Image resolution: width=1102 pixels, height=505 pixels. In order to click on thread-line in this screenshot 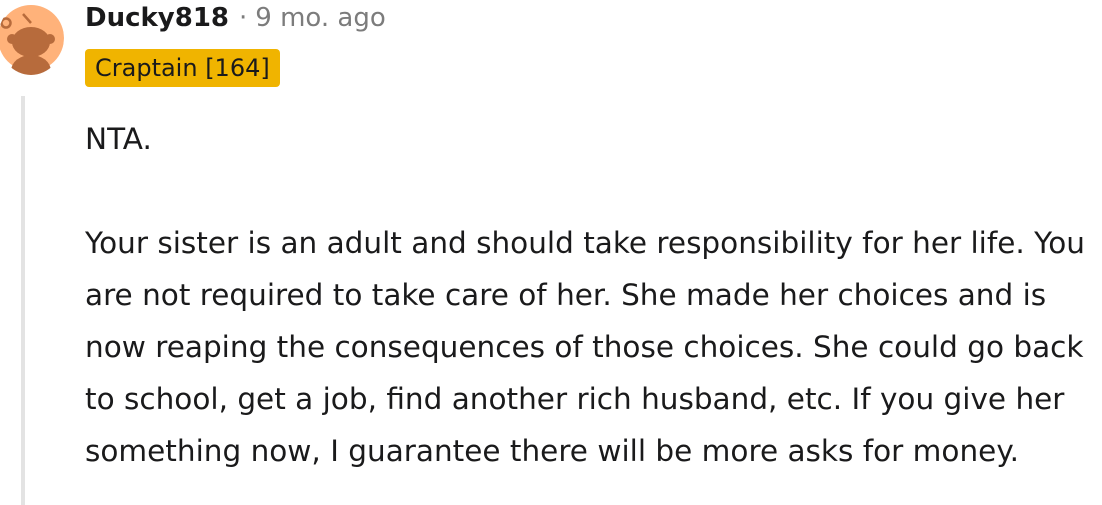, I will do `click(23, 300)`.